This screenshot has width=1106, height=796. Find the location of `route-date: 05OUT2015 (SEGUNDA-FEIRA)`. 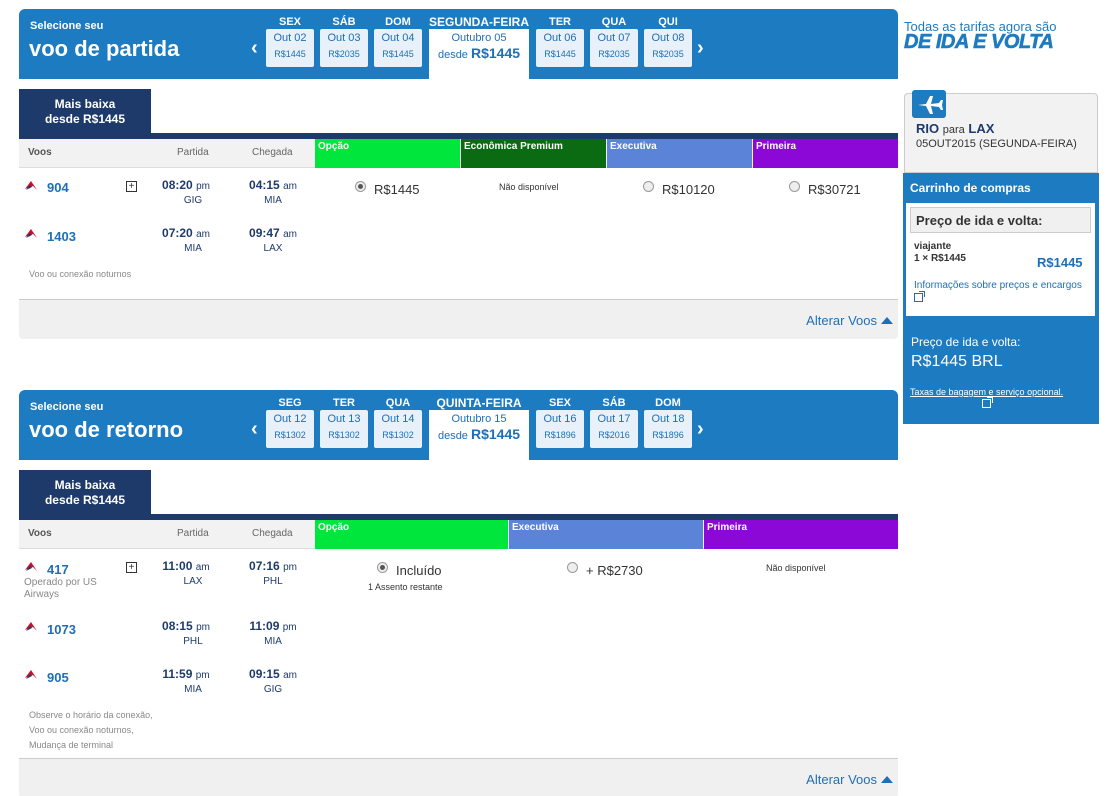

route-date: 05OUT2015 (SEGUNDA-FEIRA) is located at coordinates (996, 144).